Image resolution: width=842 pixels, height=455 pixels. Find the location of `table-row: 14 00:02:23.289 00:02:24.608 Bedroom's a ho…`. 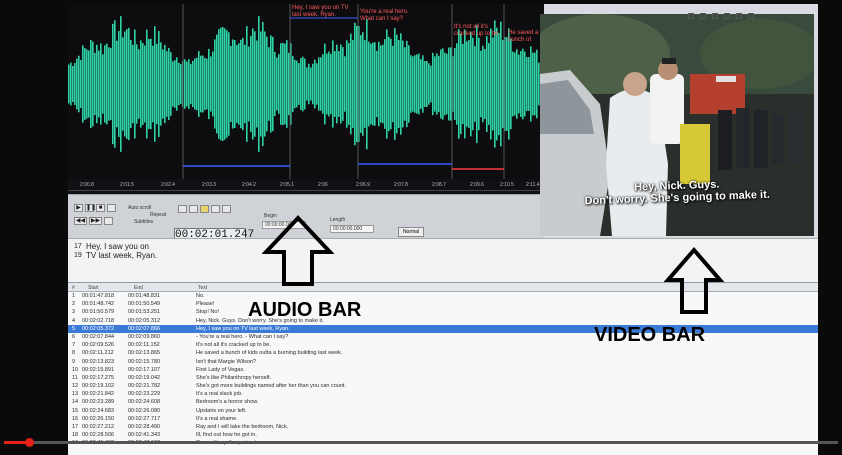

table-row: 14 00:02:23.289 00:02:24.608 Bedroom's a ho… is located at coordinates (443, 402).